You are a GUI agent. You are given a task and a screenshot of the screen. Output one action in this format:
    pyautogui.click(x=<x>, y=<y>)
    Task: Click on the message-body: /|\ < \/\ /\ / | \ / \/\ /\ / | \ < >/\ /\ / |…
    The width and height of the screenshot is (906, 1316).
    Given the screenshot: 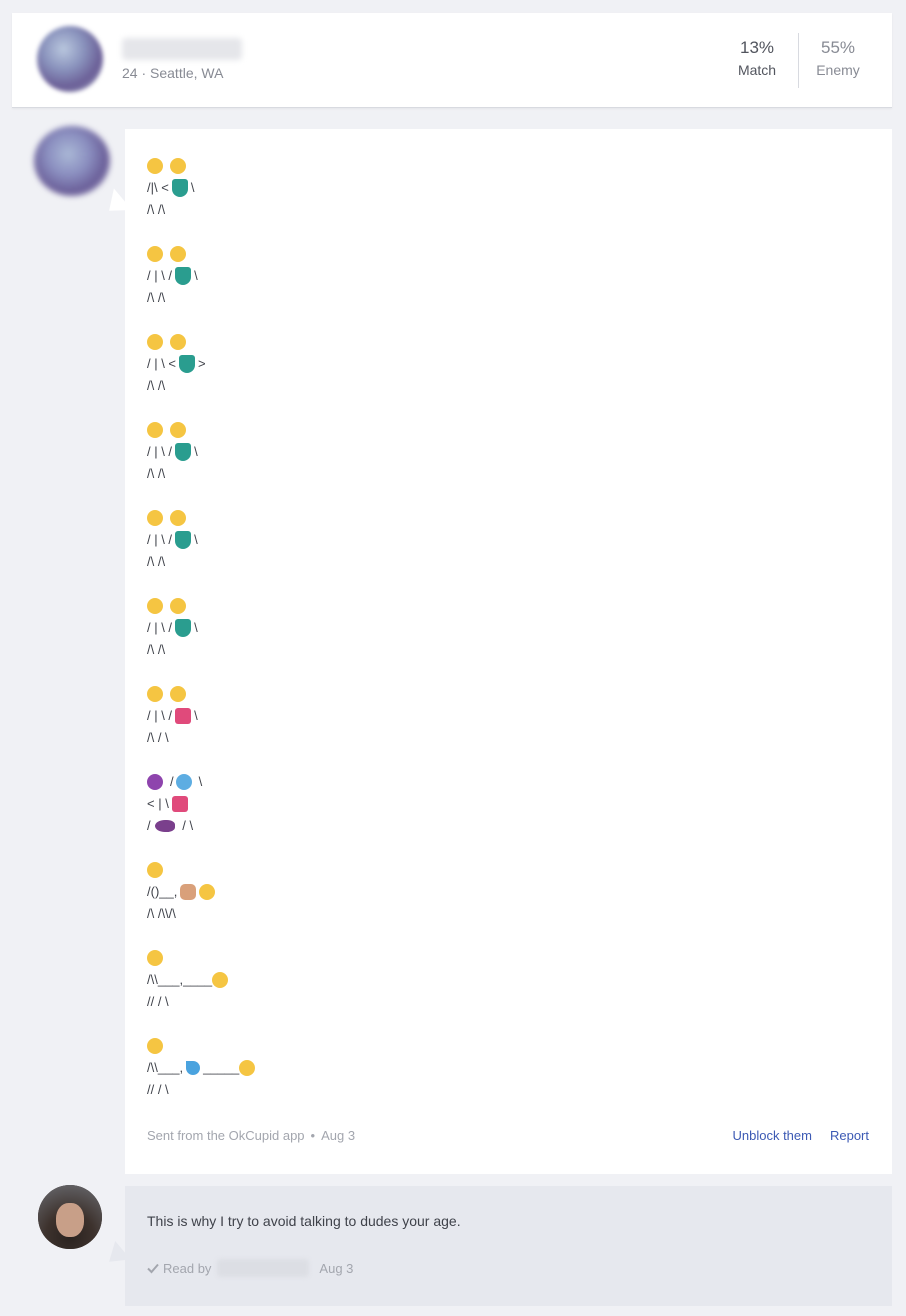 What is the action you would take?
    pyautogui.click(x=204, y=639)
    